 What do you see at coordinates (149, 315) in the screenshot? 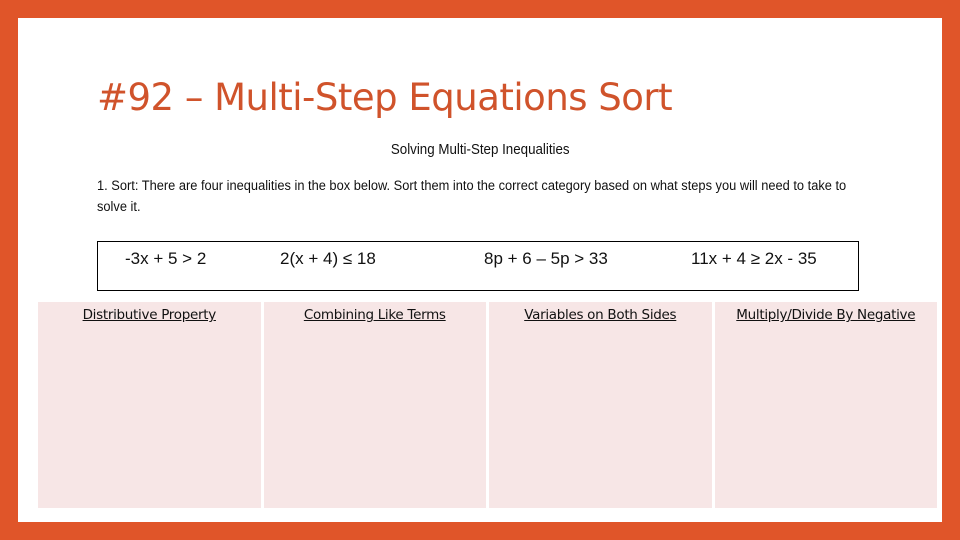
I see `column-header: Distributive Property` at bounding box center [149, 315].